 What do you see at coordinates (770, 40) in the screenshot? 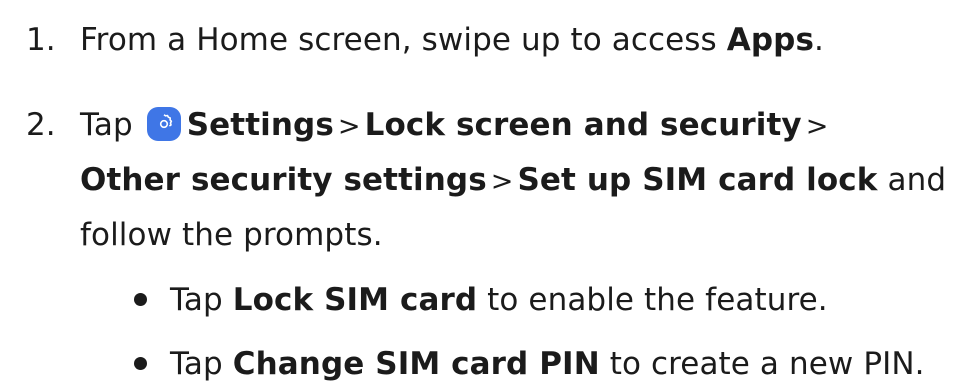
I see `apps-label: Apps` at bounding box center [770, 40].